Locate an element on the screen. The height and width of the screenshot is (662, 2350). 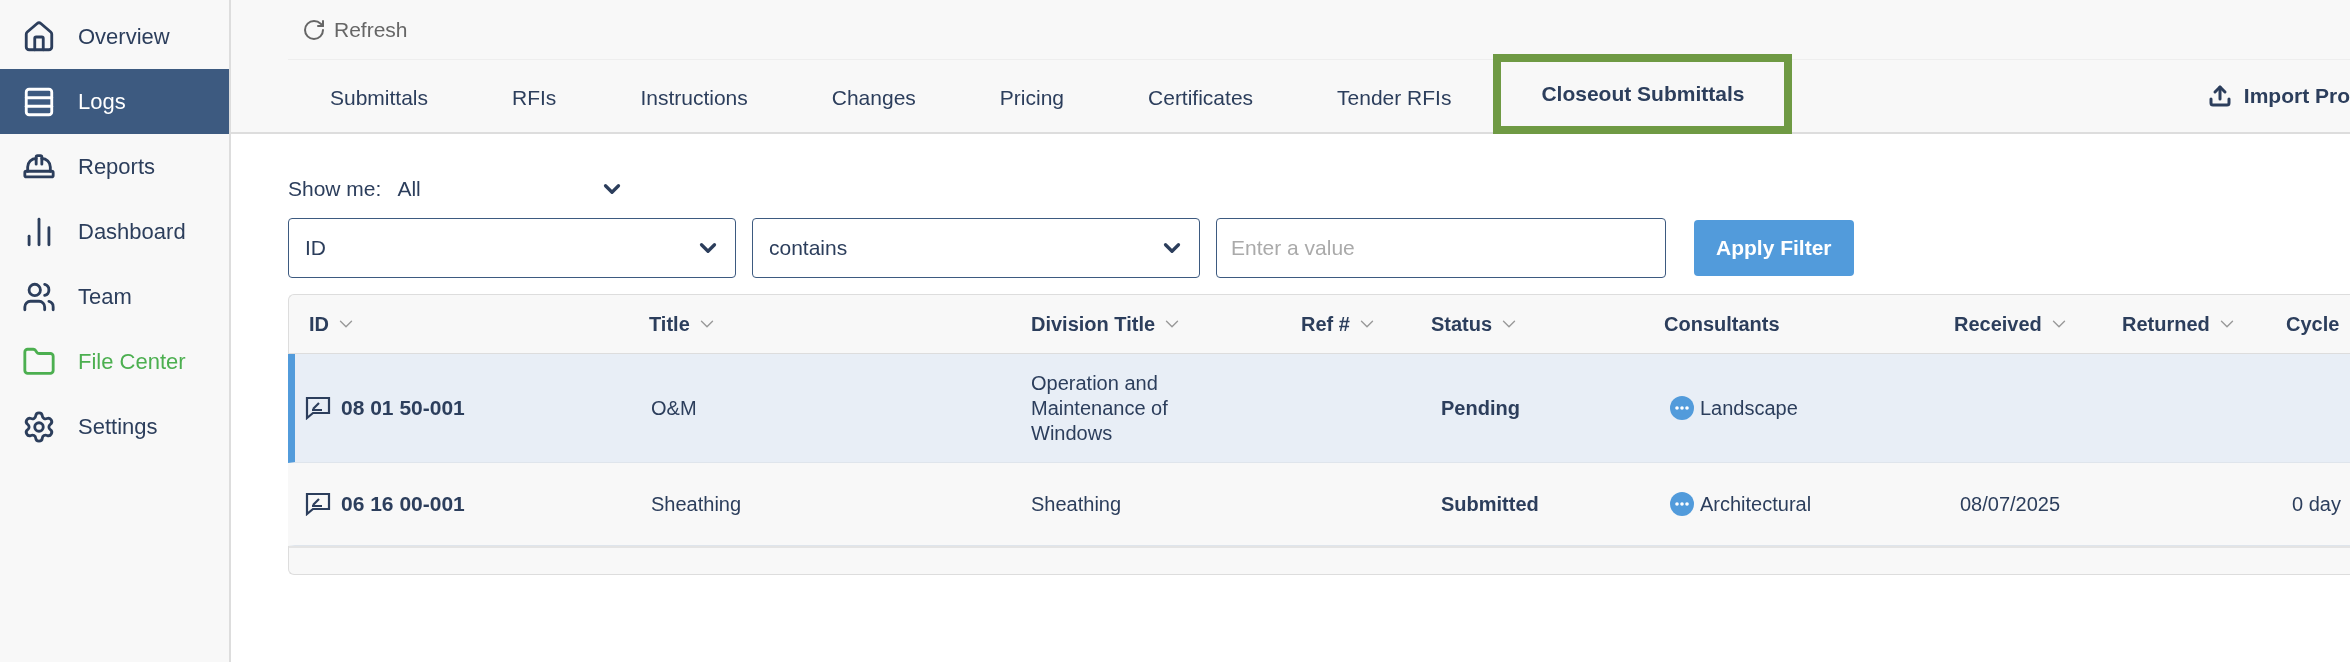
show-me-label: Show me: is located at coordinates (335, 189).